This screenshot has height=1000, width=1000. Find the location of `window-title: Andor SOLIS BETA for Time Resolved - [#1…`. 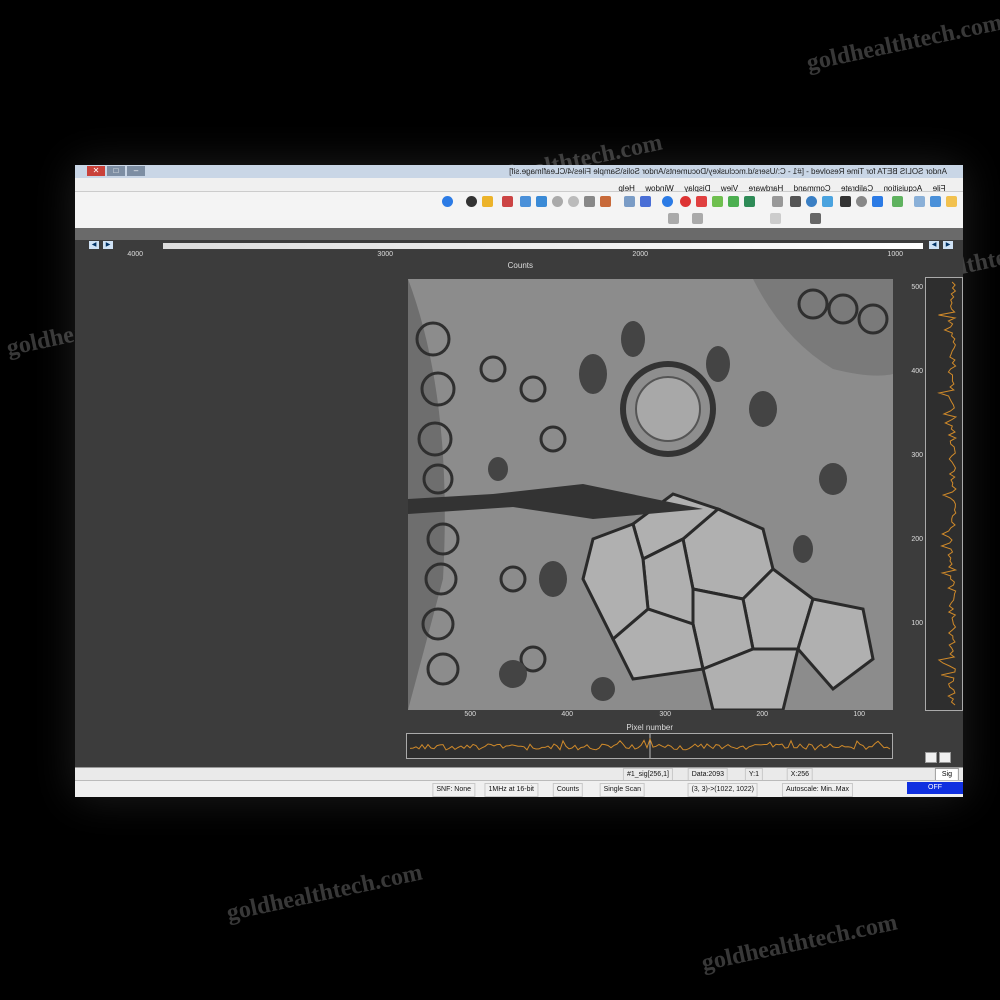

window-title: Andor SOLIS BETA for Time Resolved - [#1… is located at coordinates (728, 171).